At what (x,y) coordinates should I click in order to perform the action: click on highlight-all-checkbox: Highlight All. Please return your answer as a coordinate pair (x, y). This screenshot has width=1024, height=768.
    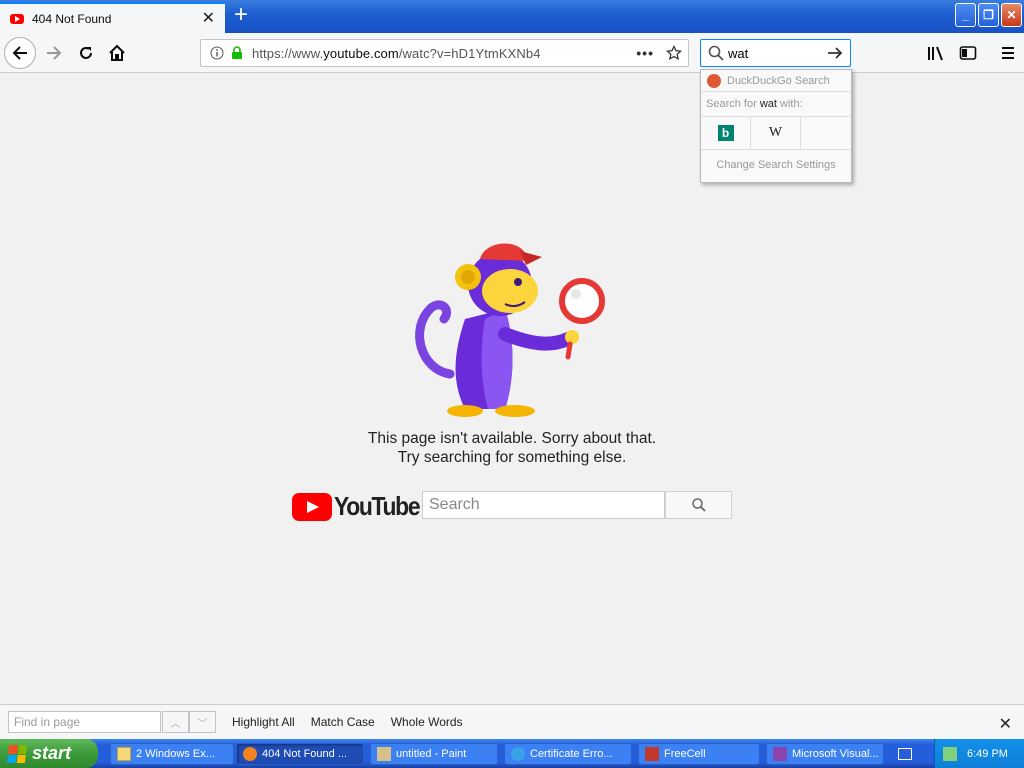
    Looking at the image, I should click on (263, 722).